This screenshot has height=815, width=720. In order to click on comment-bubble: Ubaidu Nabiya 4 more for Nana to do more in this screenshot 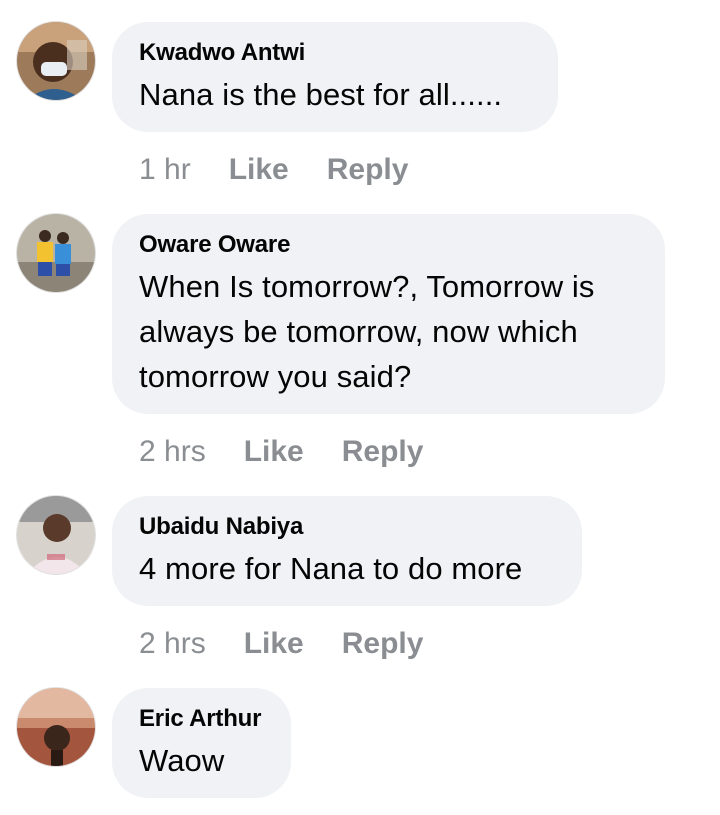, I will do `click(347, 551)`.